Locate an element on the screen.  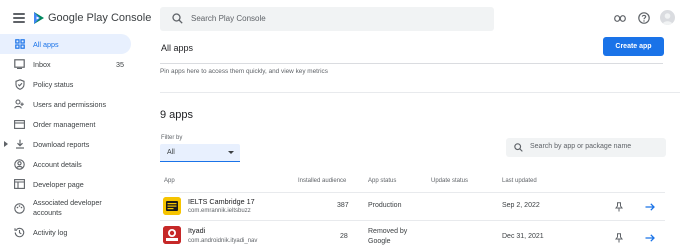
account-icon is located at coordinates (19, 164).